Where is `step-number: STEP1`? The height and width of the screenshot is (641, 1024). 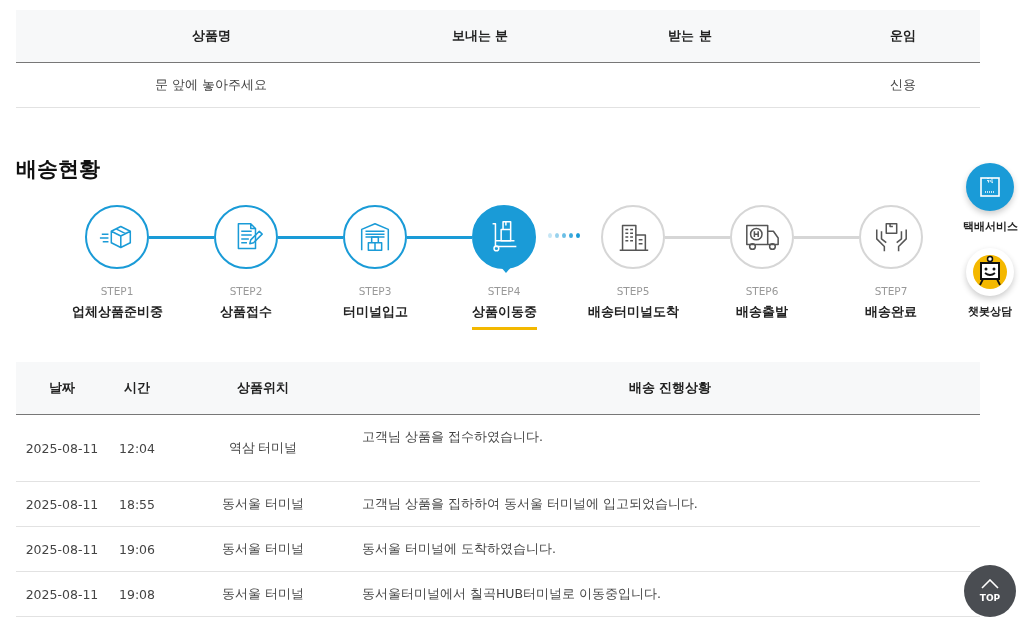
step-number: STEP1 is located at coordinates (117, 291).